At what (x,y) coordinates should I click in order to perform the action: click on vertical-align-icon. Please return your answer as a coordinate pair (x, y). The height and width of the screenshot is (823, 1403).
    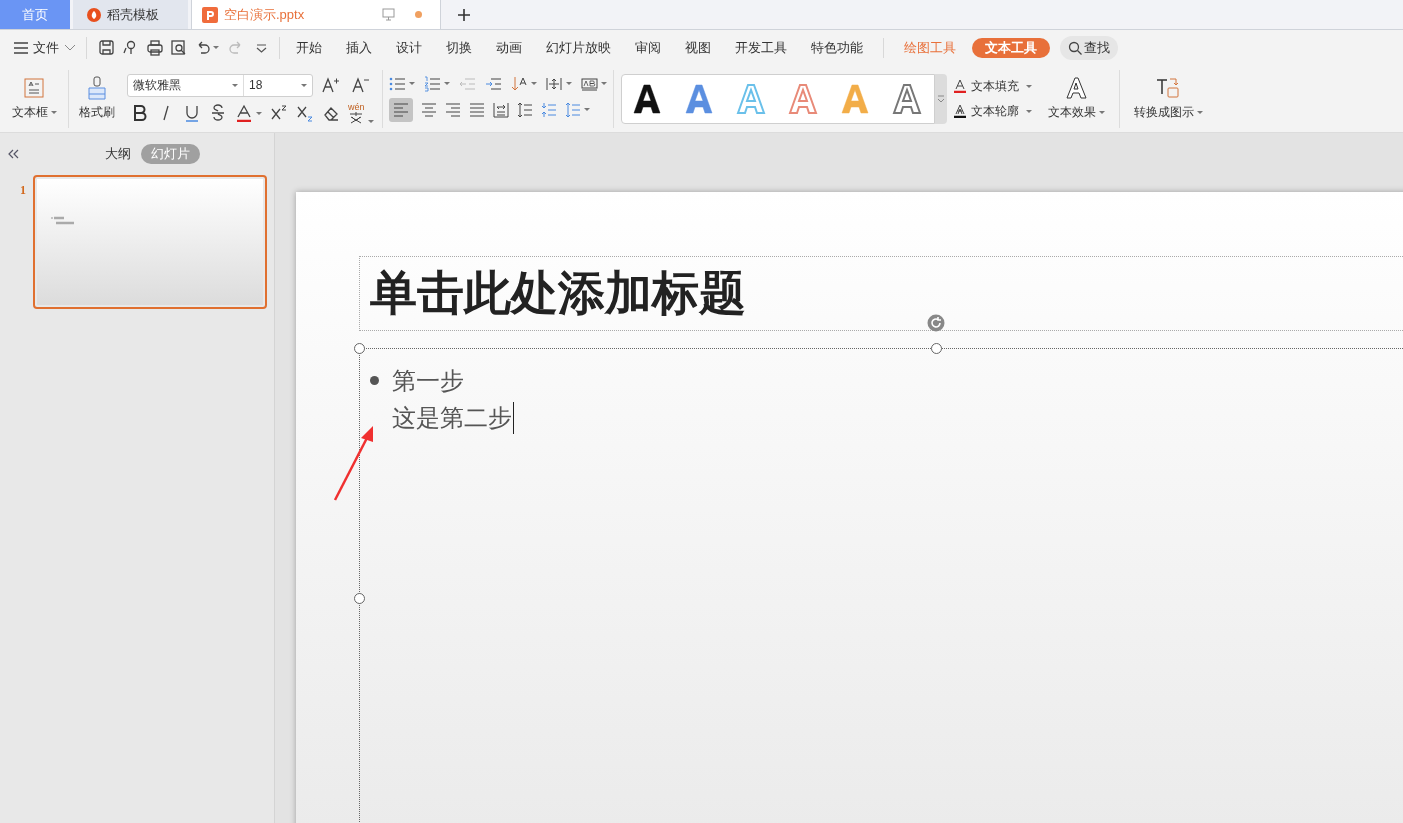
    Looking at the image, I should click on (554, 83).